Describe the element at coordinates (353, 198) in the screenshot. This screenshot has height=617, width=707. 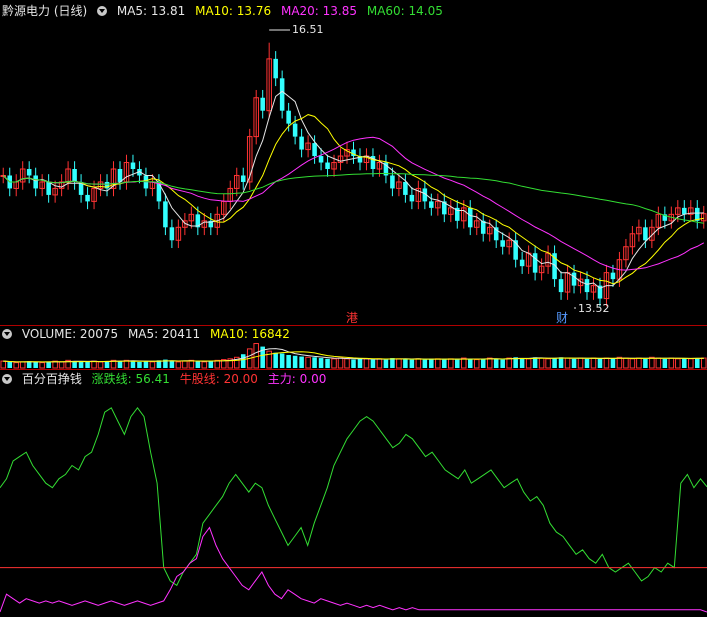
I see `ma60-line` at that location.